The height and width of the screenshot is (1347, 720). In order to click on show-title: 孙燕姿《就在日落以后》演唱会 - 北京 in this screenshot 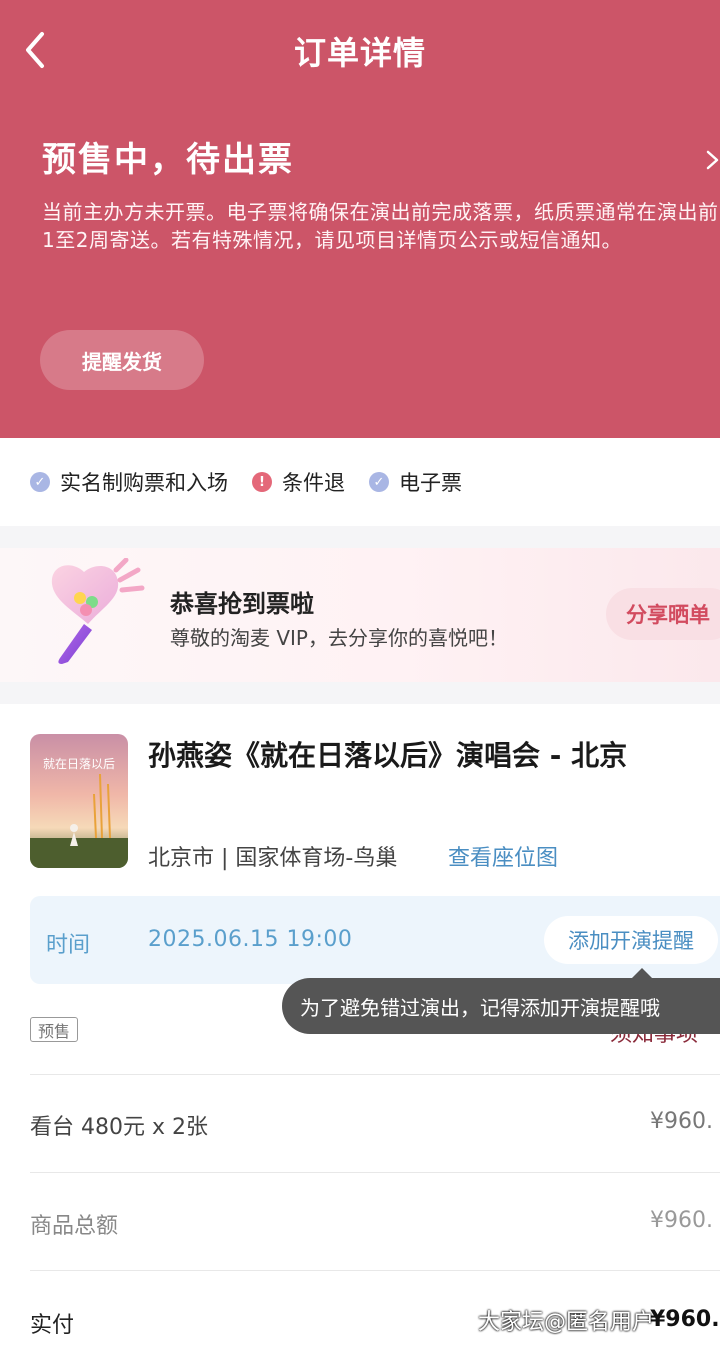, I will do `click(428, 754)`.